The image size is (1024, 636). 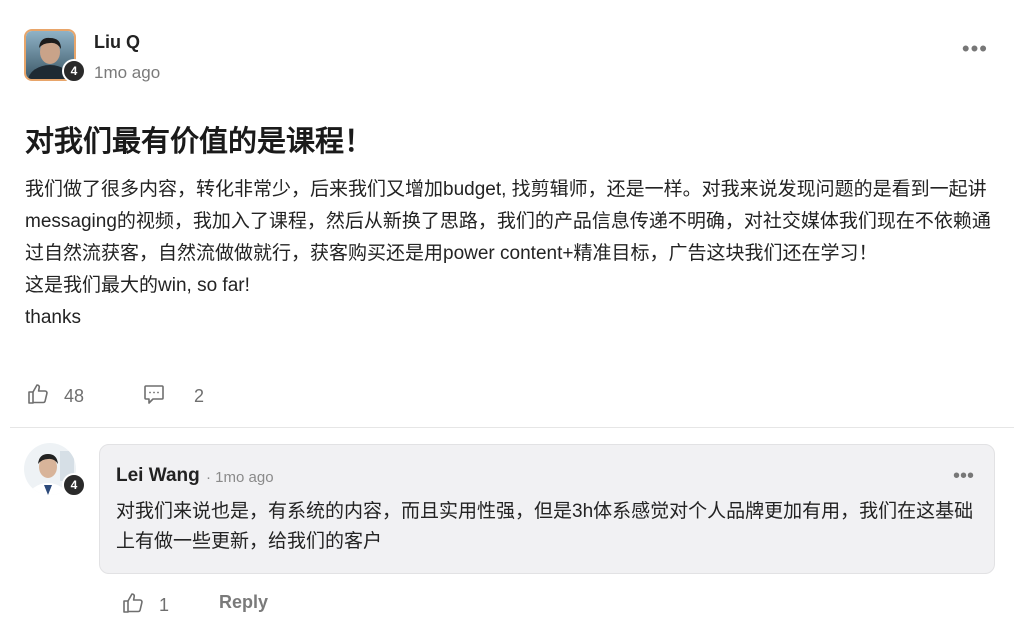 What do you see at coordinates (137, 285) in the screenshot?
I see `post-paragraph: 这是我们最大的win, so far!` at bounding box center [137, 285].